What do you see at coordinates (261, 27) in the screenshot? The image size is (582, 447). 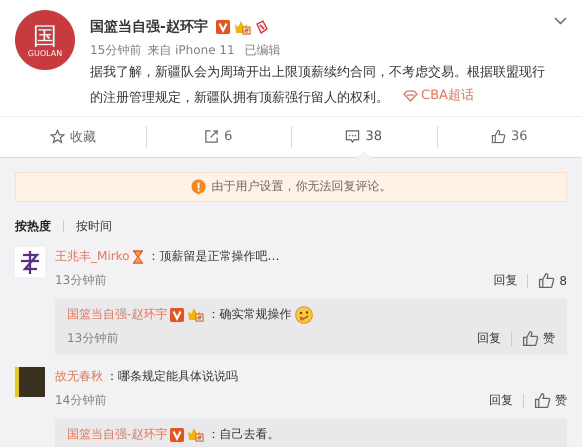 I see `scroll-badge-icon` at bounding box center [261, 27].